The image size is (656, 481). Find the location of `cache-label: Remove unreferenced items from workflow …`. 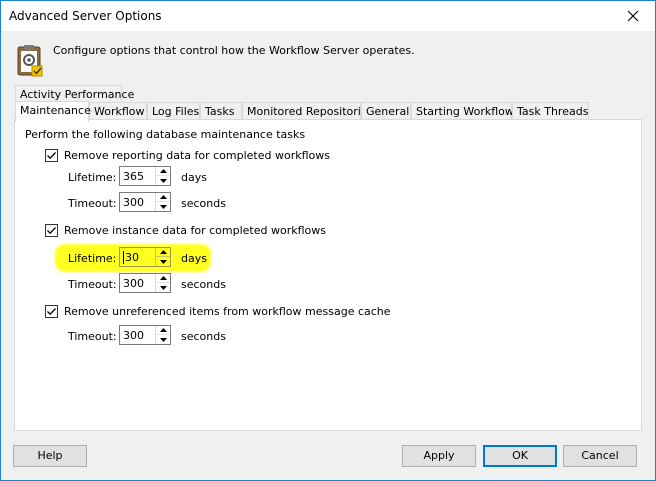

cache-label: Remove unreferenced items from workflow … is located at coordinates (227, 311).